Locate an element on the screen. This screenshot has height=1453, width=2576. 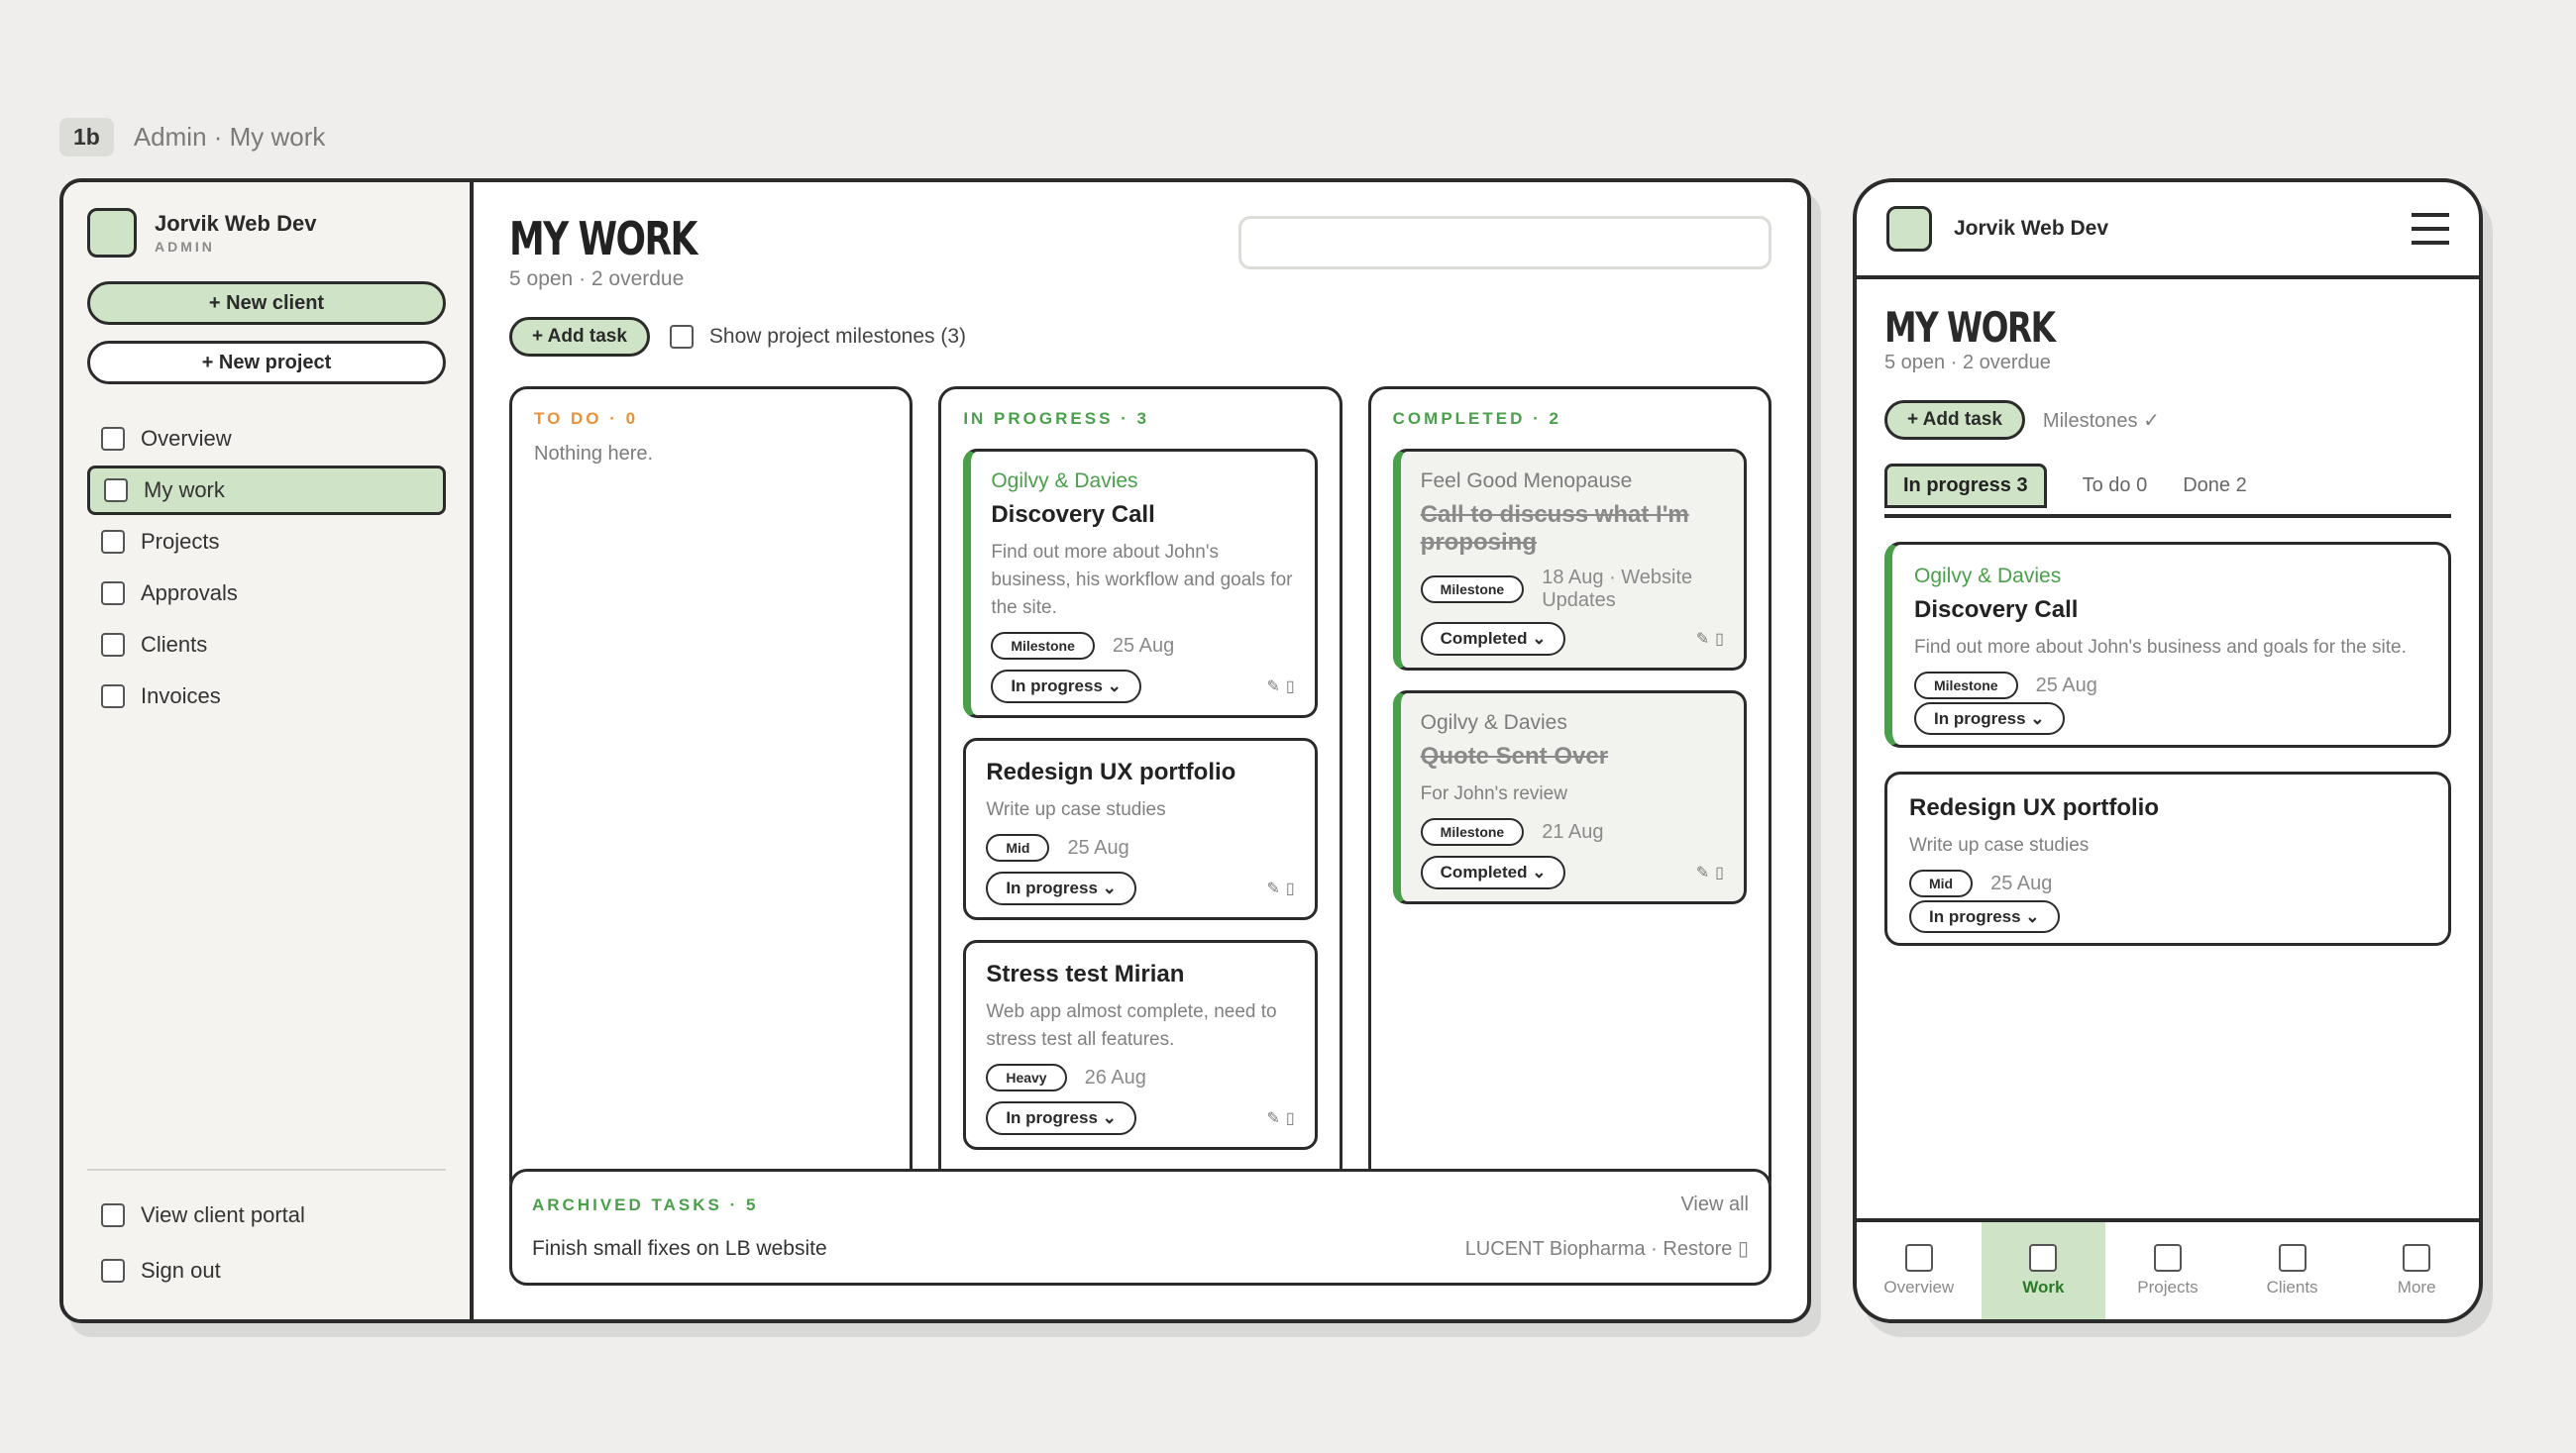
tab-to-do: To do 0 is located at coordinates (2115, 485).